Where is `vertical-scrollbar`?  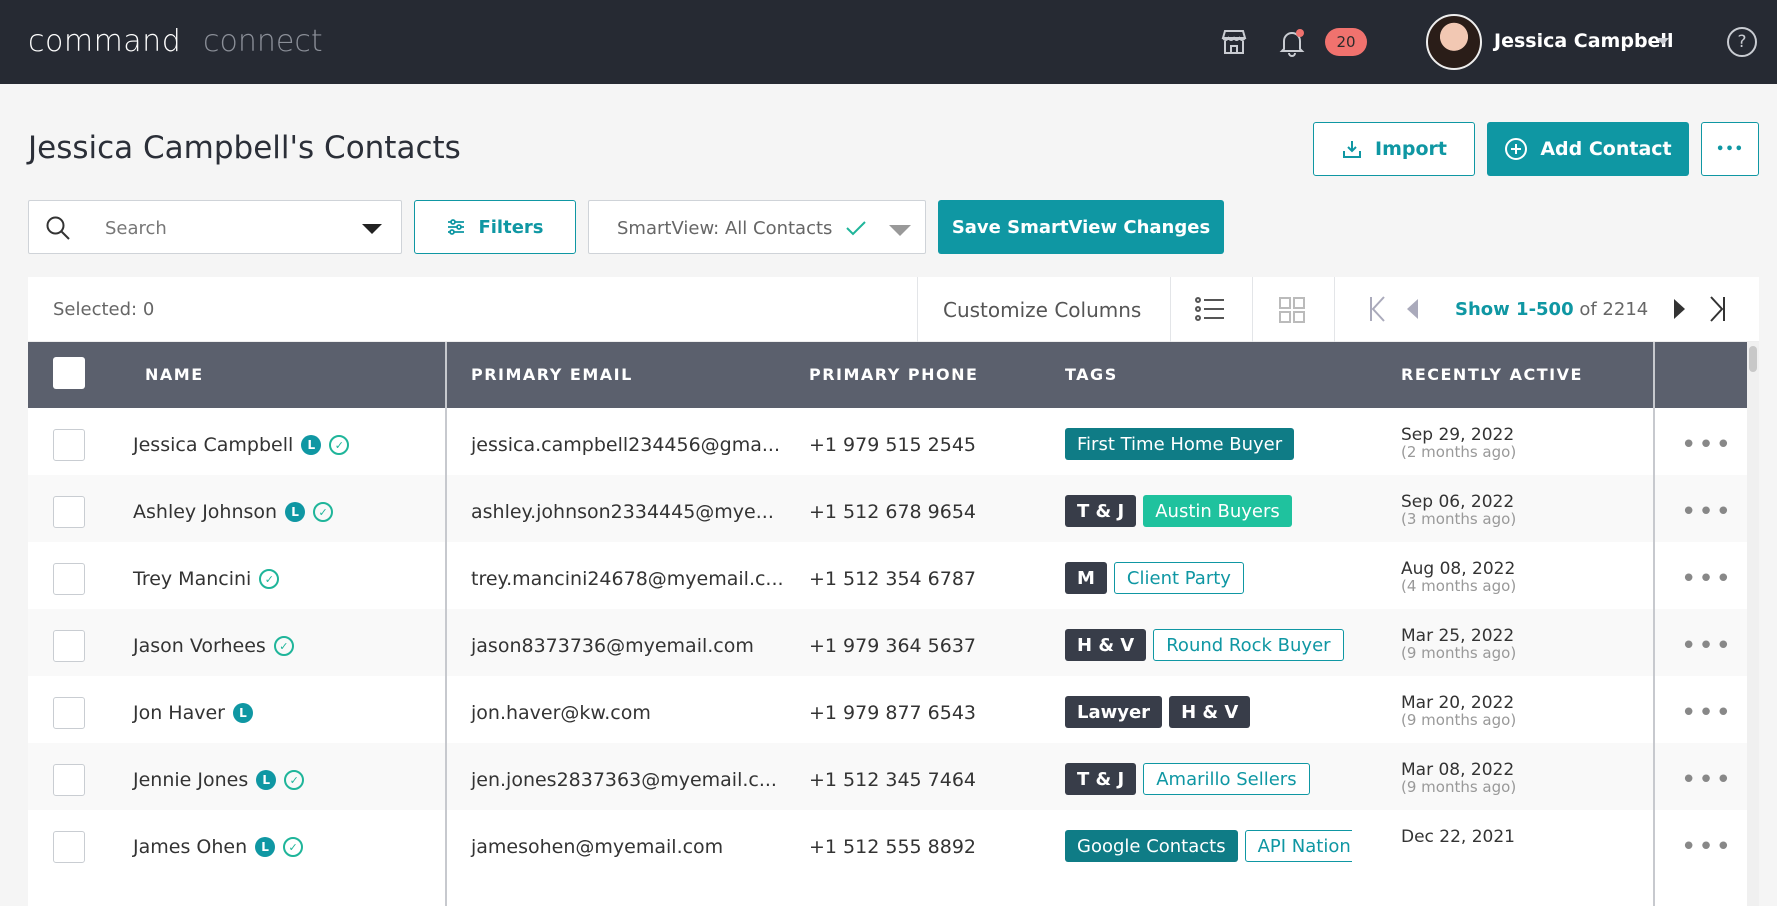
vertical-scrollbar is located at coordinates (1753, 624).